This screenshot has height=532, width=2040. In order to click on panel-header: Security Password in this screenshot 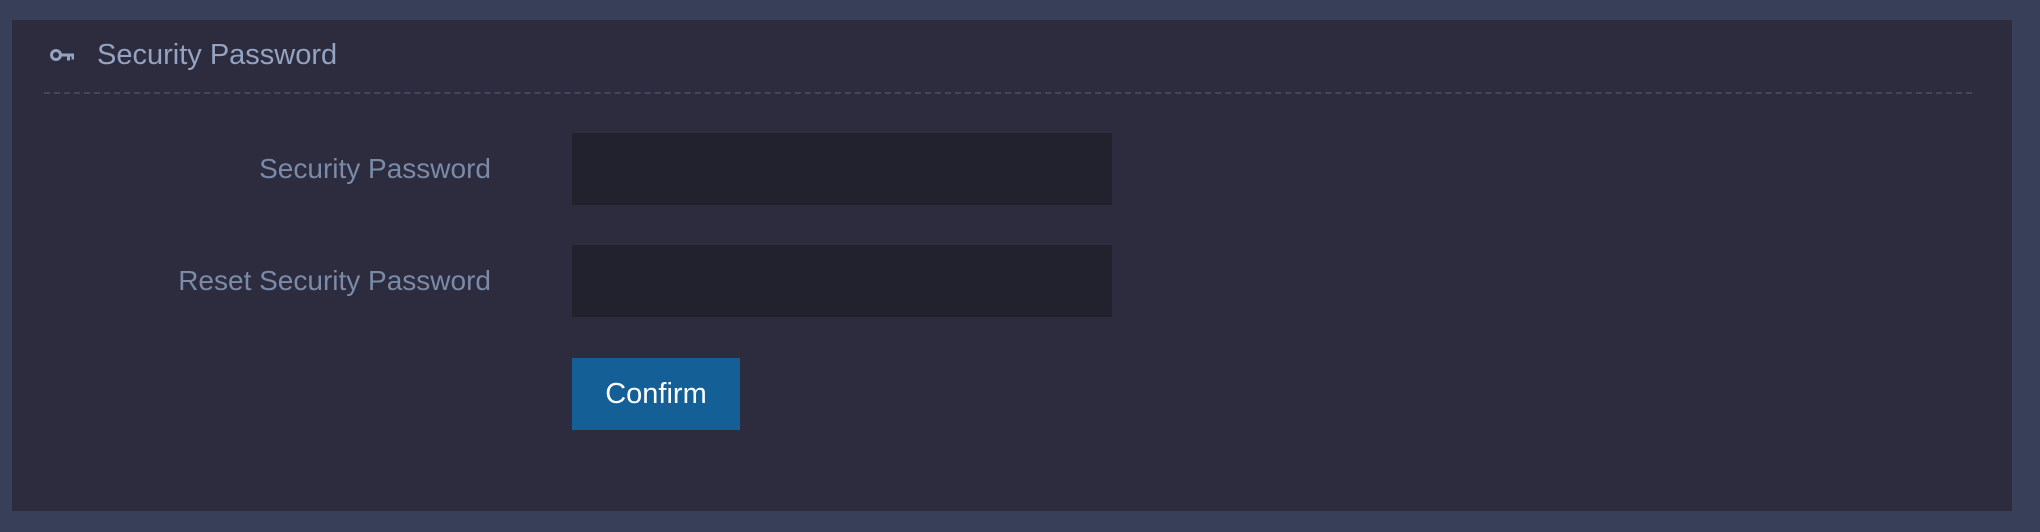, I will do `click(1012, 56)`.